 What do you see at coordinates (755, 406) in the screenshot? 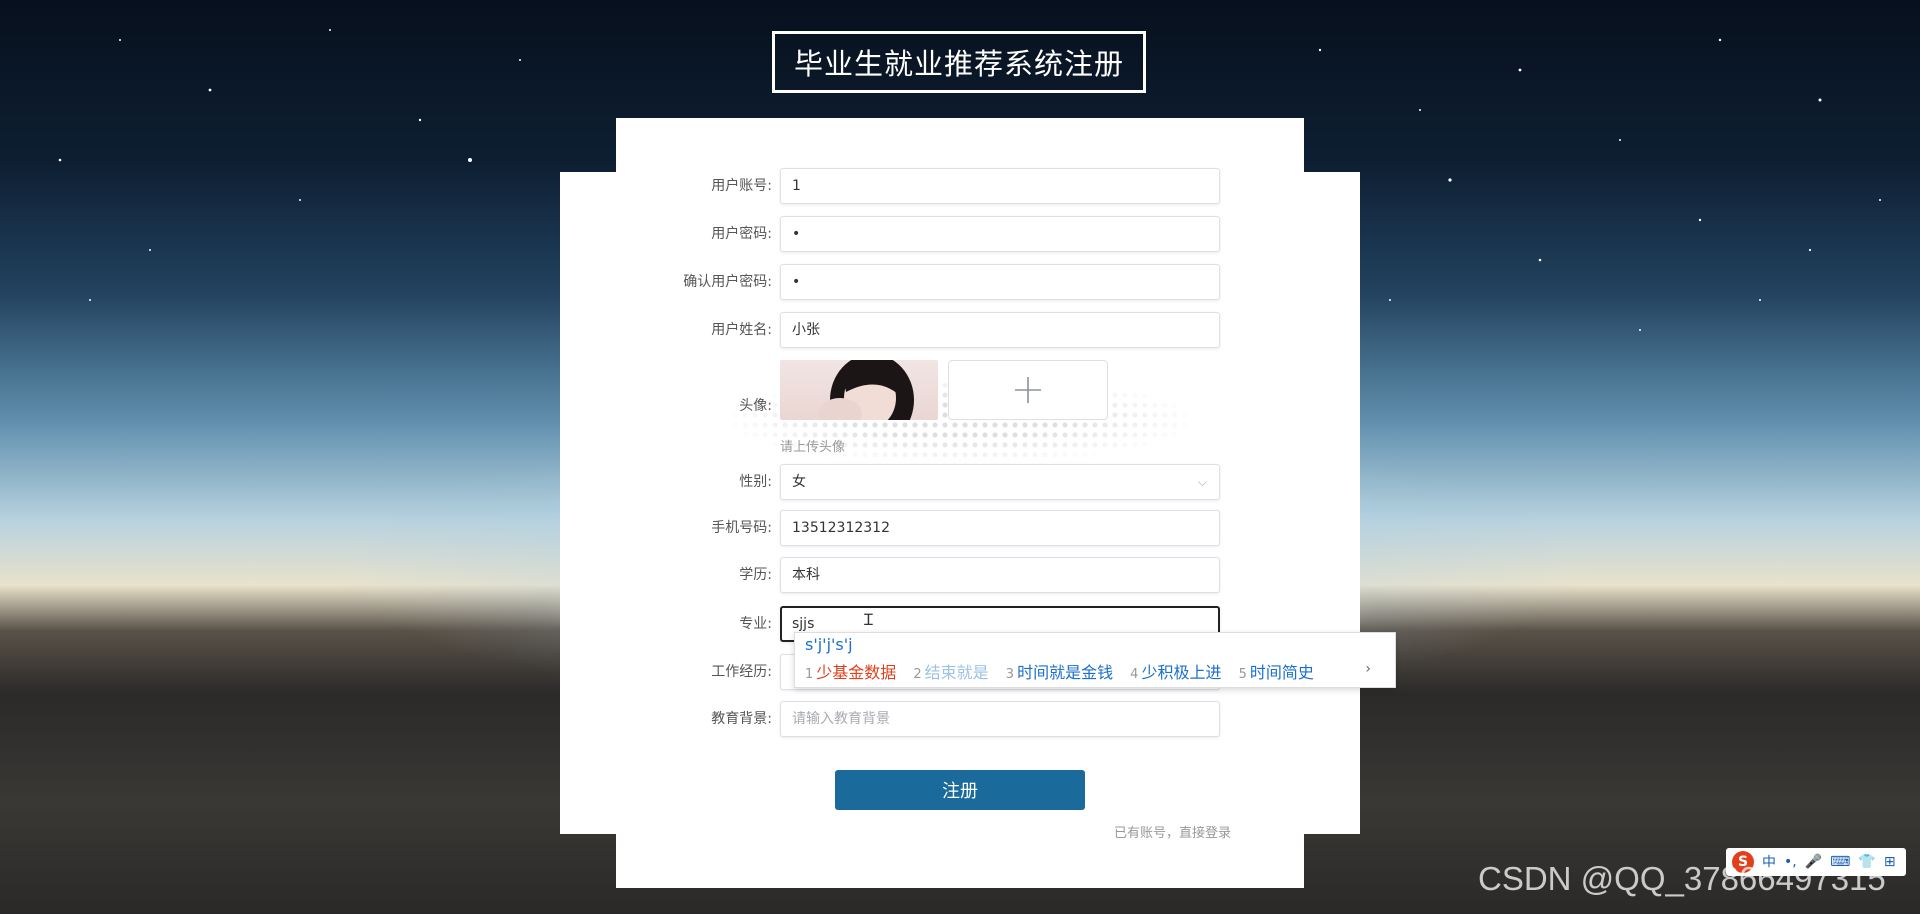
I see `avatar-label: 头像:` at bounding box center [755, 406].